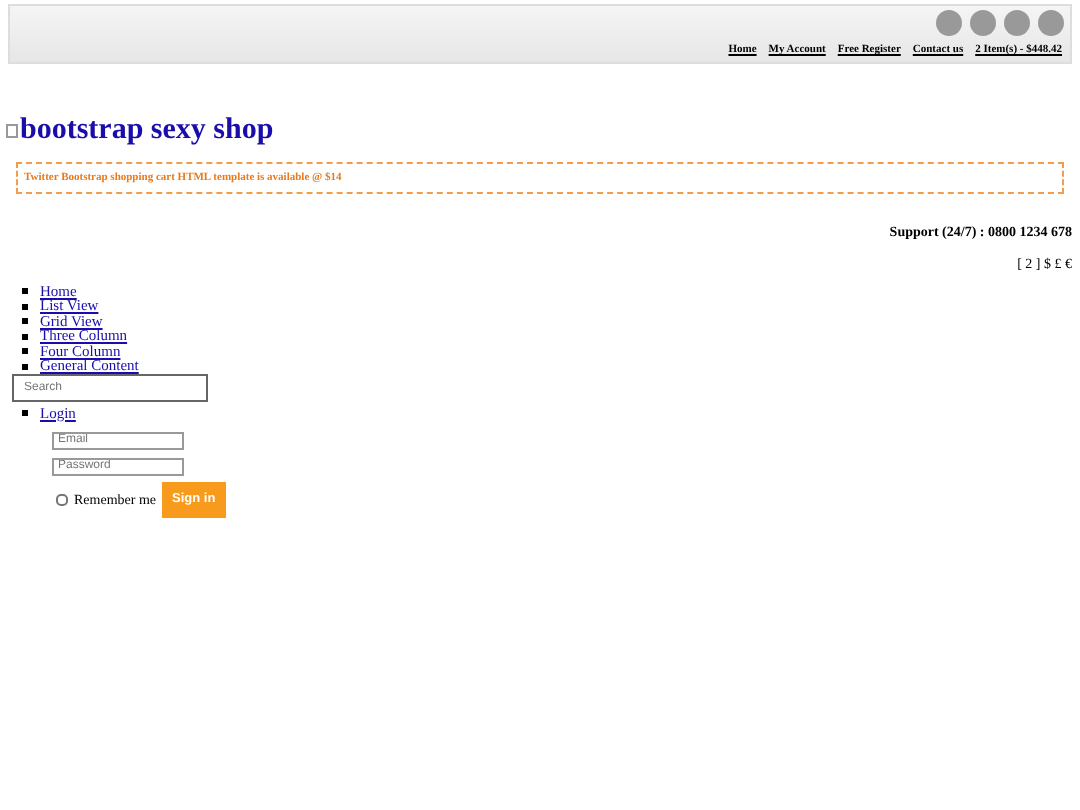 This screenshot has width=1080, height=810. Describe the element at coordinates (147, 131) in the screenshot. I see `logo-text: bootstrap sexy shop` at that location.